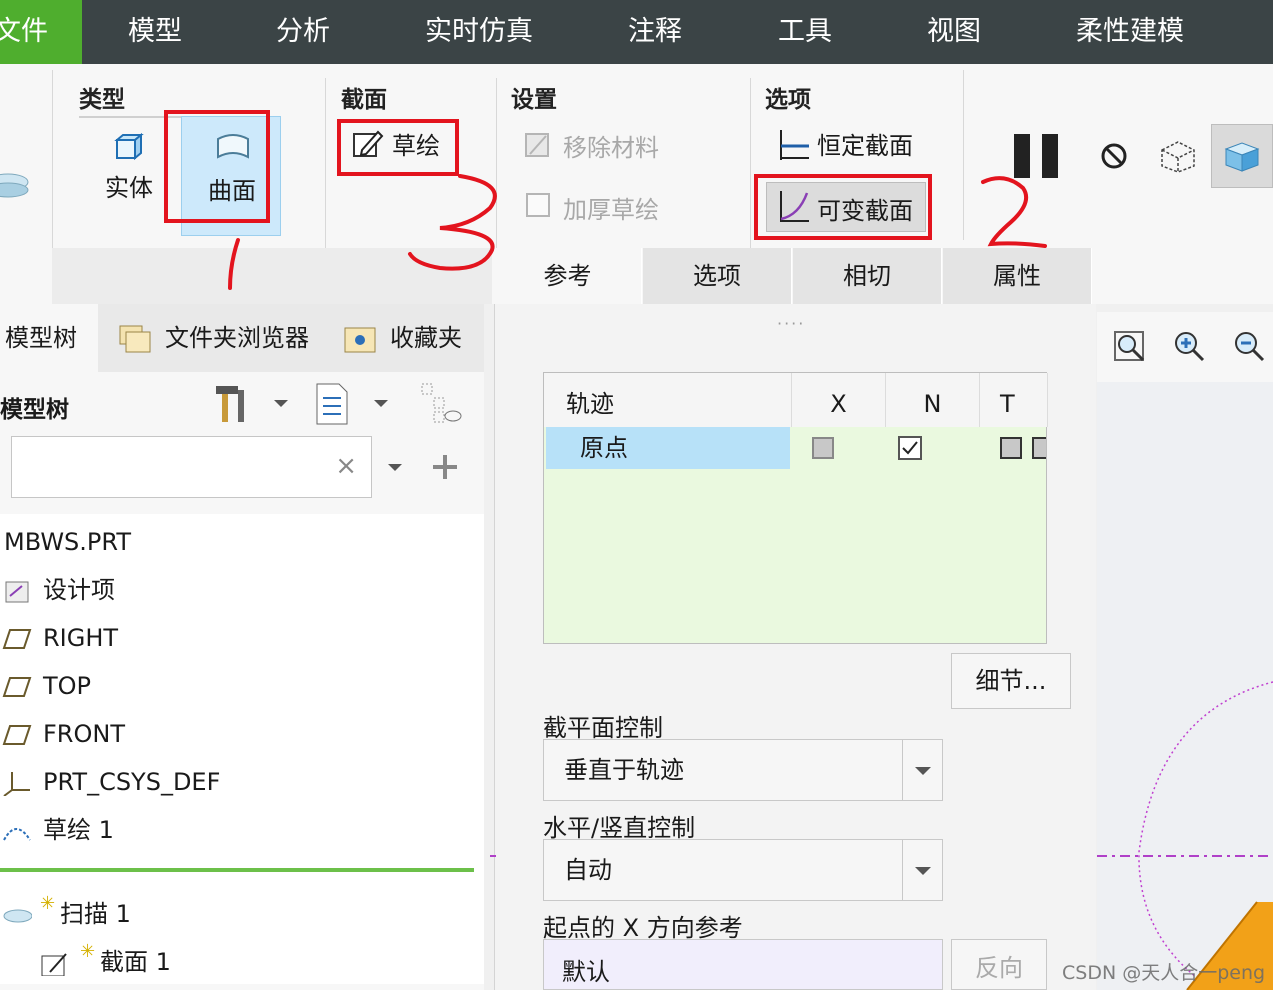 The width and height of the screenshot is (1273, 990). I want to click on t-checkbox, so click(1011, 448).